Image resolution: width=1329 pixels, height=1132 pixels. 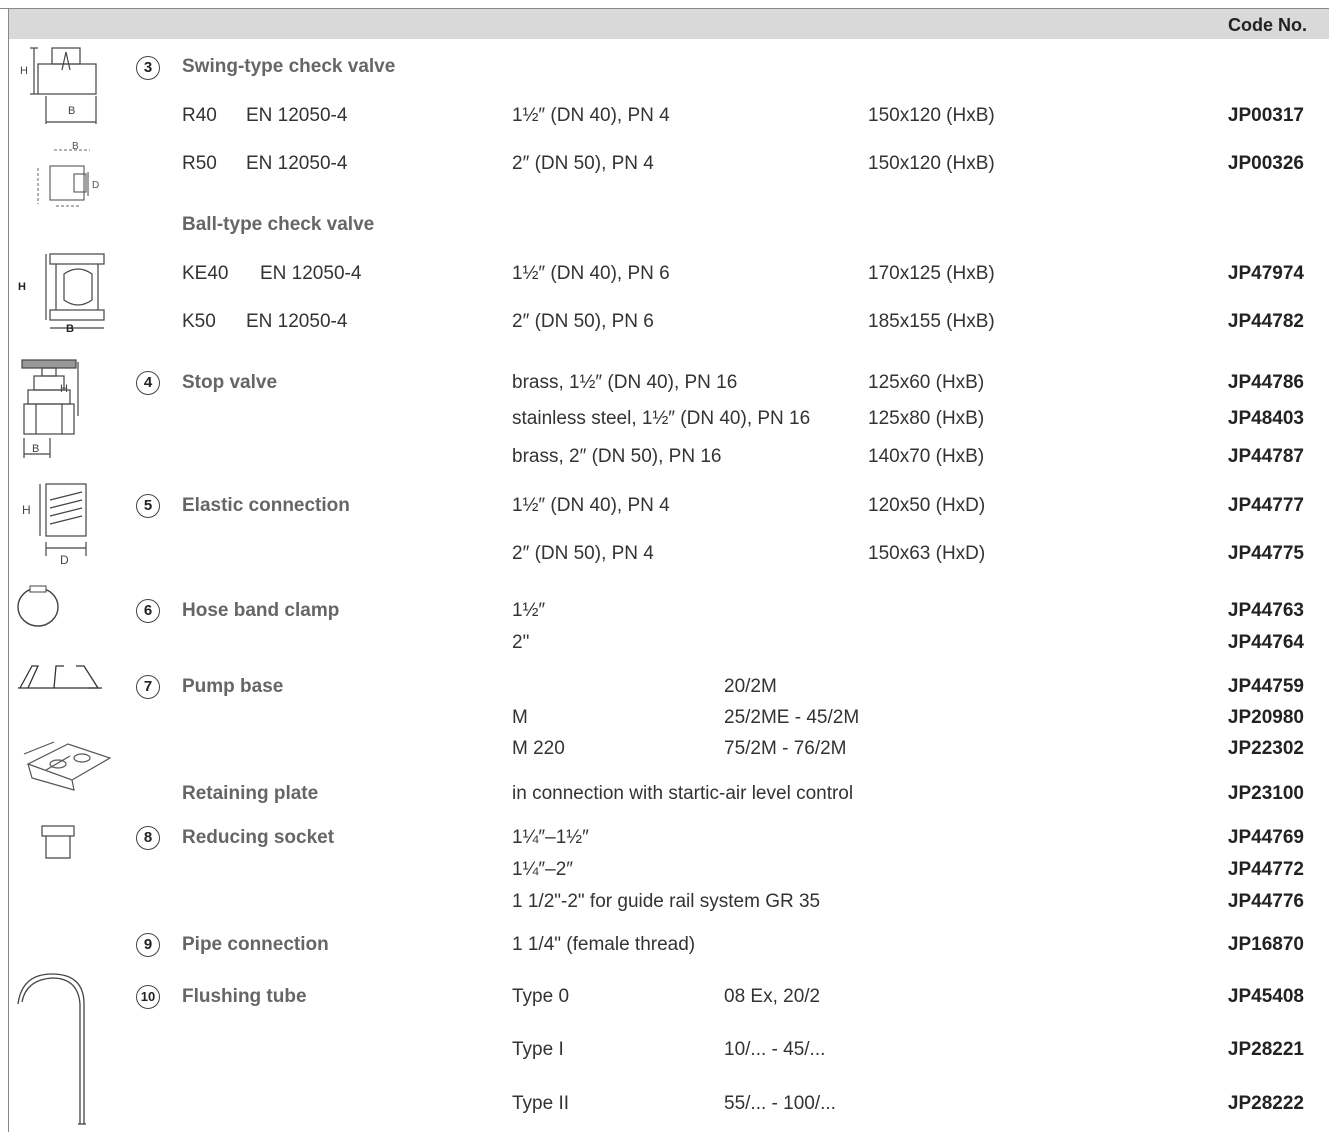 What do you see at coordinates (244, 996) in the screenshot?
I see `section-10-title: Flushing tube` at bounding box center [244, 996].